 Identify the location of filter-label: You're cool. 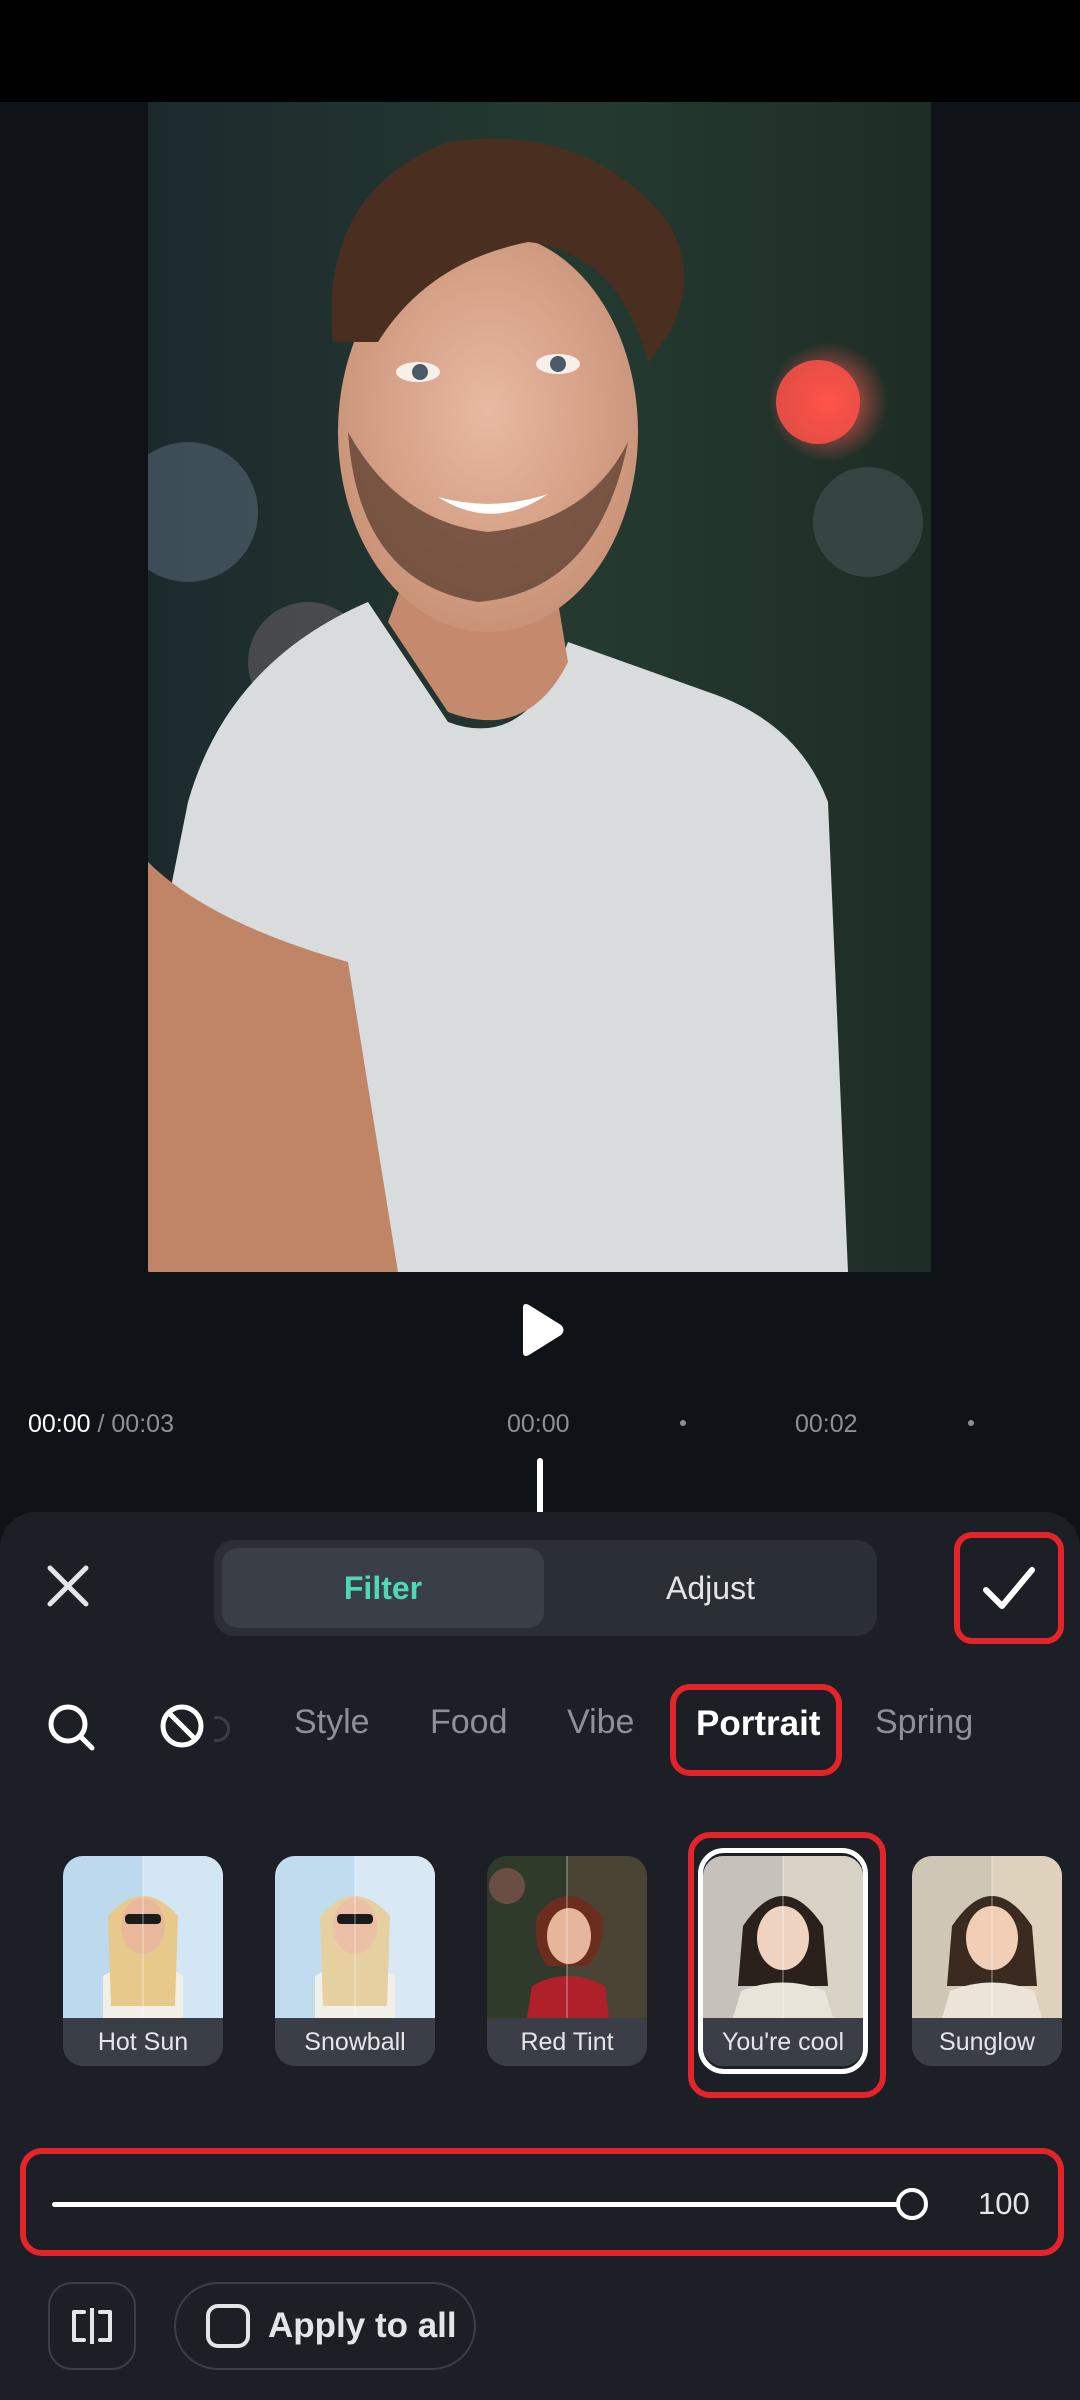
(783, 2042).